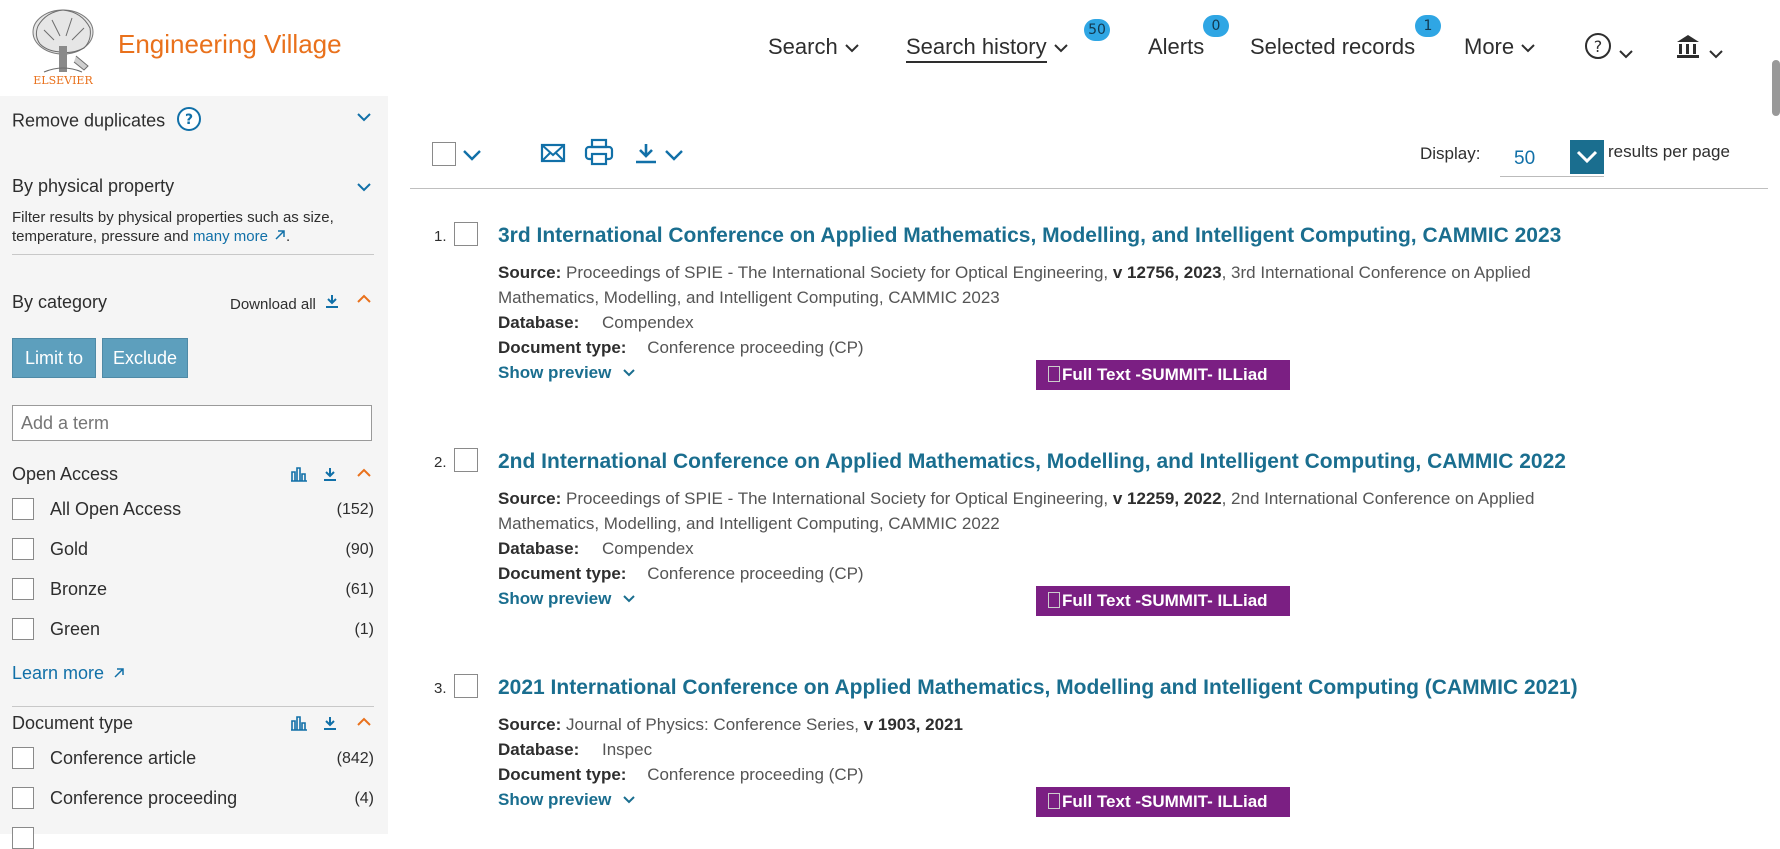 The image size is (1780, 849). What do you see at coordinates (553, 155) in the screenshot?
I see `email-icon` at bounding box center [553, 155].